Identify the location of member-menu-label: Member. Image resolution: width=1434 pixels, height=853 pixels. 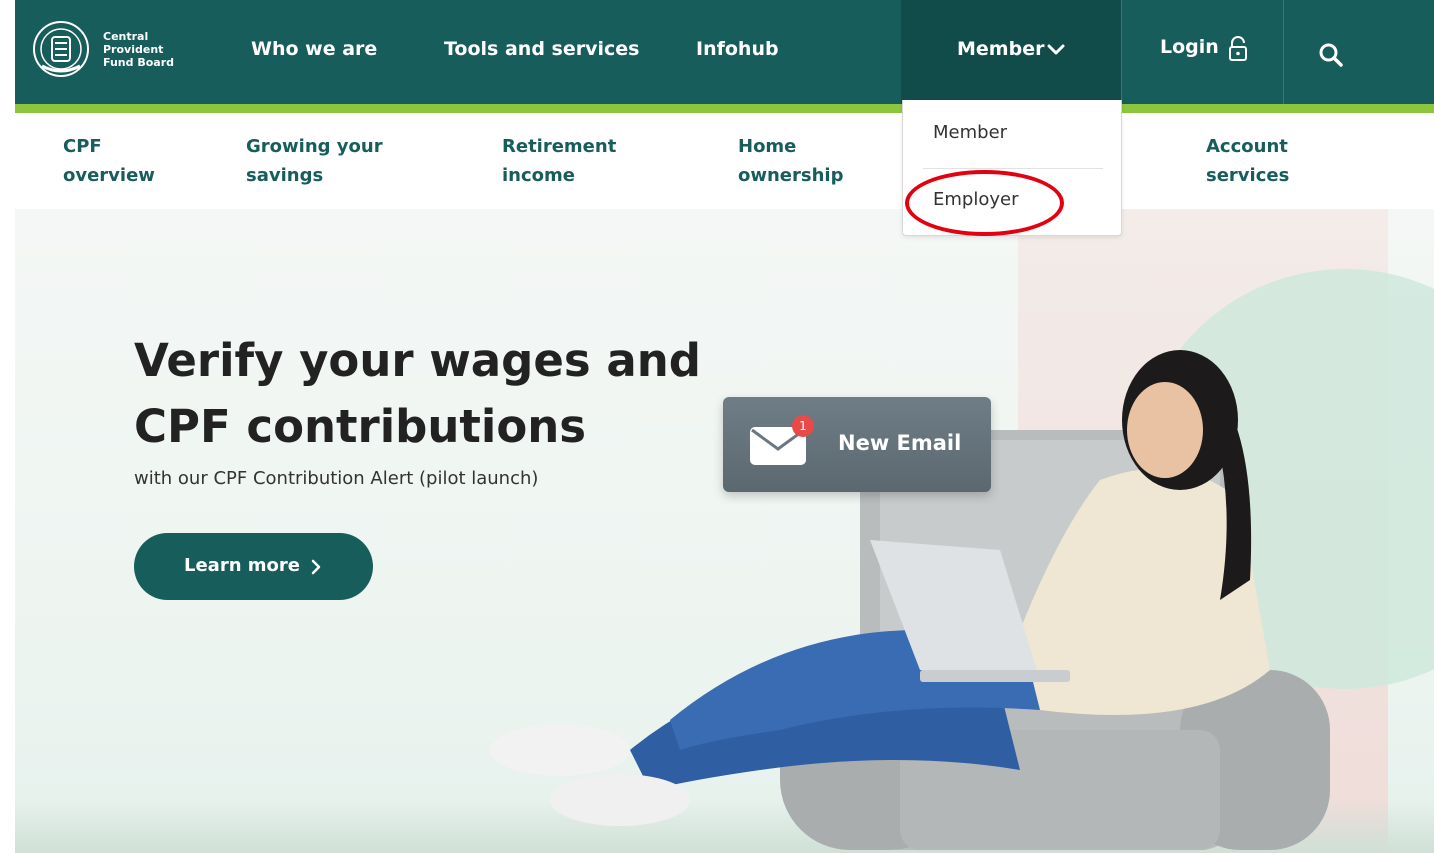
(1001, 49).